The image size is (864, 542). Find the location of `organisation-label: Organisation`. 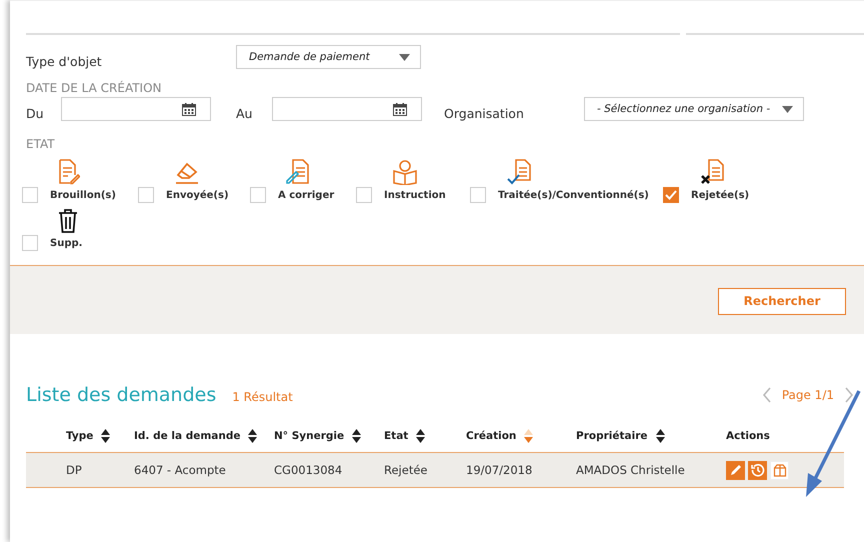

organisation-label: Organisation is located at coordinates (484, 112).